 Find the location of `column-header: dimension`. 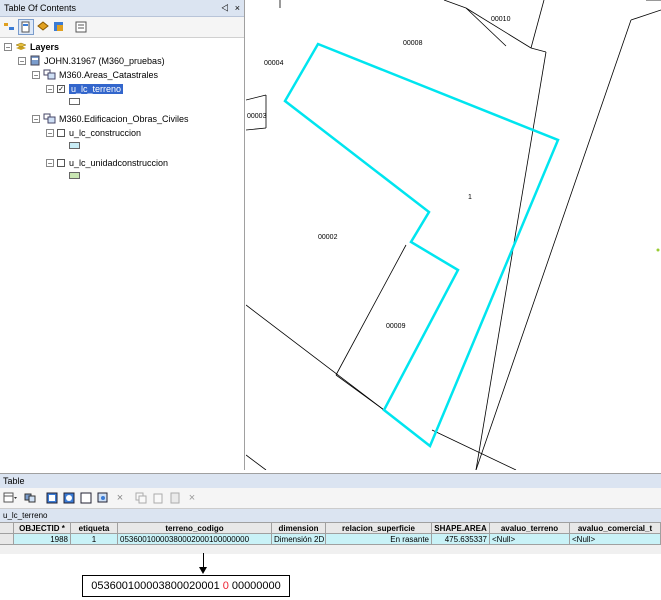

column-header: dimension is located at coordinates (299, 528).